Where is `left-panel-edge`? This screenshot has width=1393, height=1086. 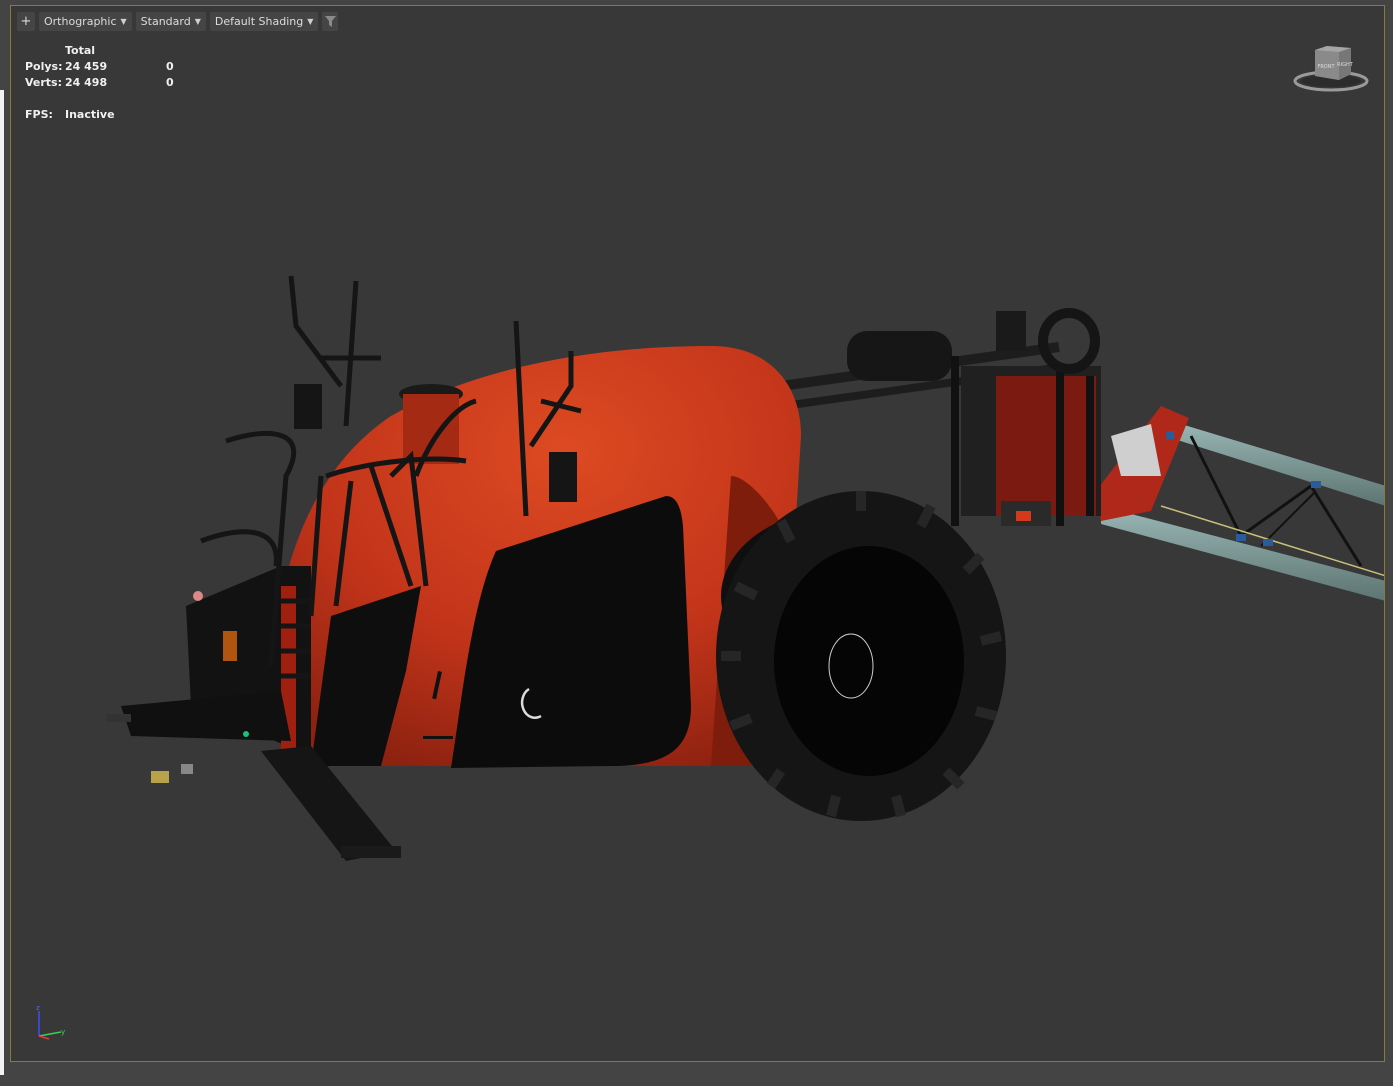 left-panel-edge is located at coordinates (2, 582).